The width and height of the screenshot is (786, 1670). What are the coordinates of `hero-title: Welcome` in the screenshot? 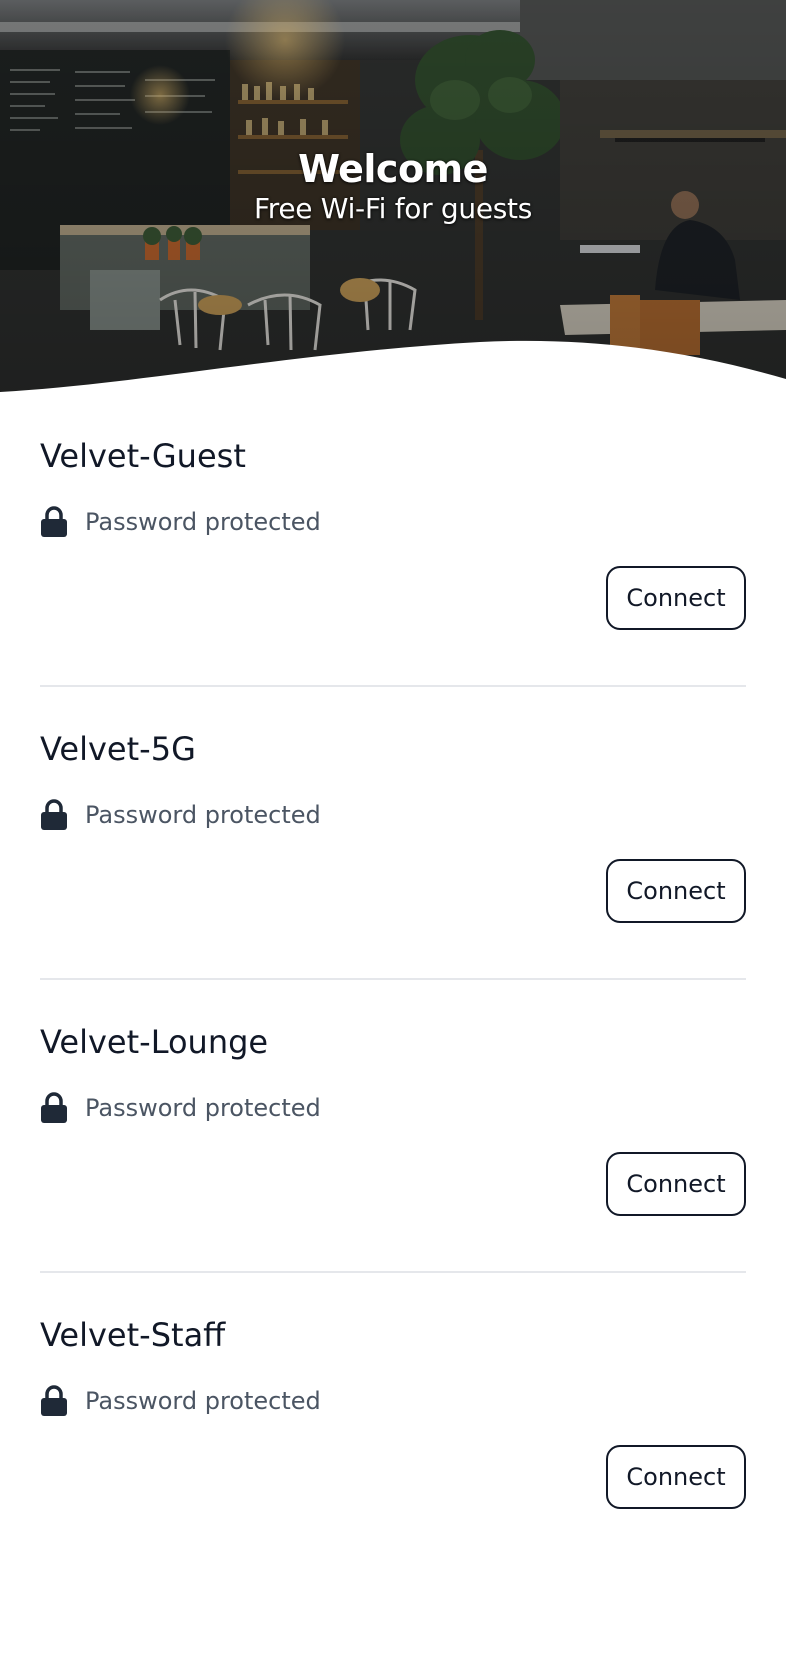 It's located at (393, 169).